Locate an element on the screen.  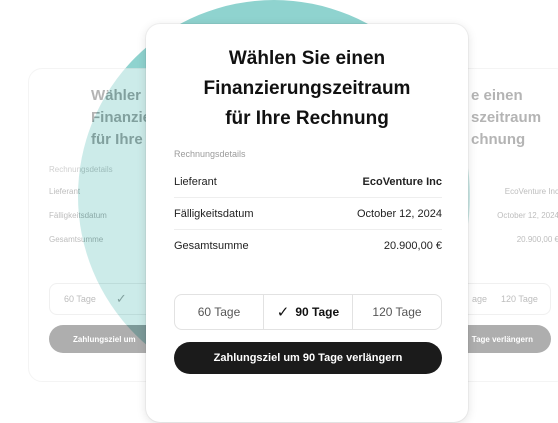
ghost-left-section-label: Rechnungsdetails is located at coordinates (81, 169).